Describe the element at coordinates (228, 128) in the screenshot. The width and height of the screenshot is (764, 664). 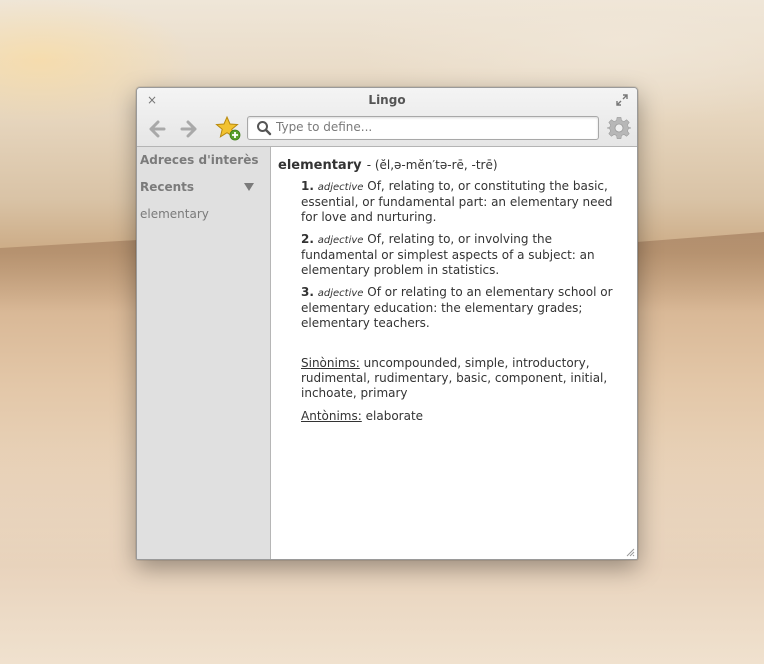
I see `star-add-icon` at that location.